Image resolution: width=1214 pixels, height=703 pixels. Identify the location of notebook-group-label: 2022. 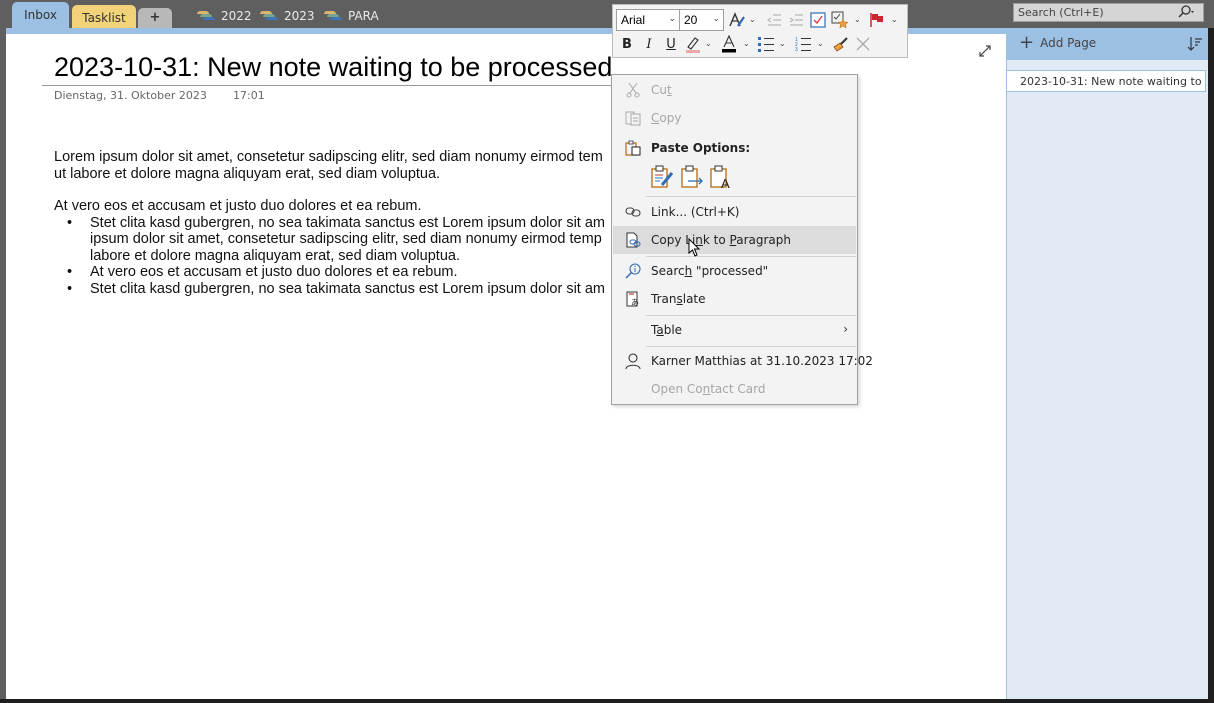
(236, 16).